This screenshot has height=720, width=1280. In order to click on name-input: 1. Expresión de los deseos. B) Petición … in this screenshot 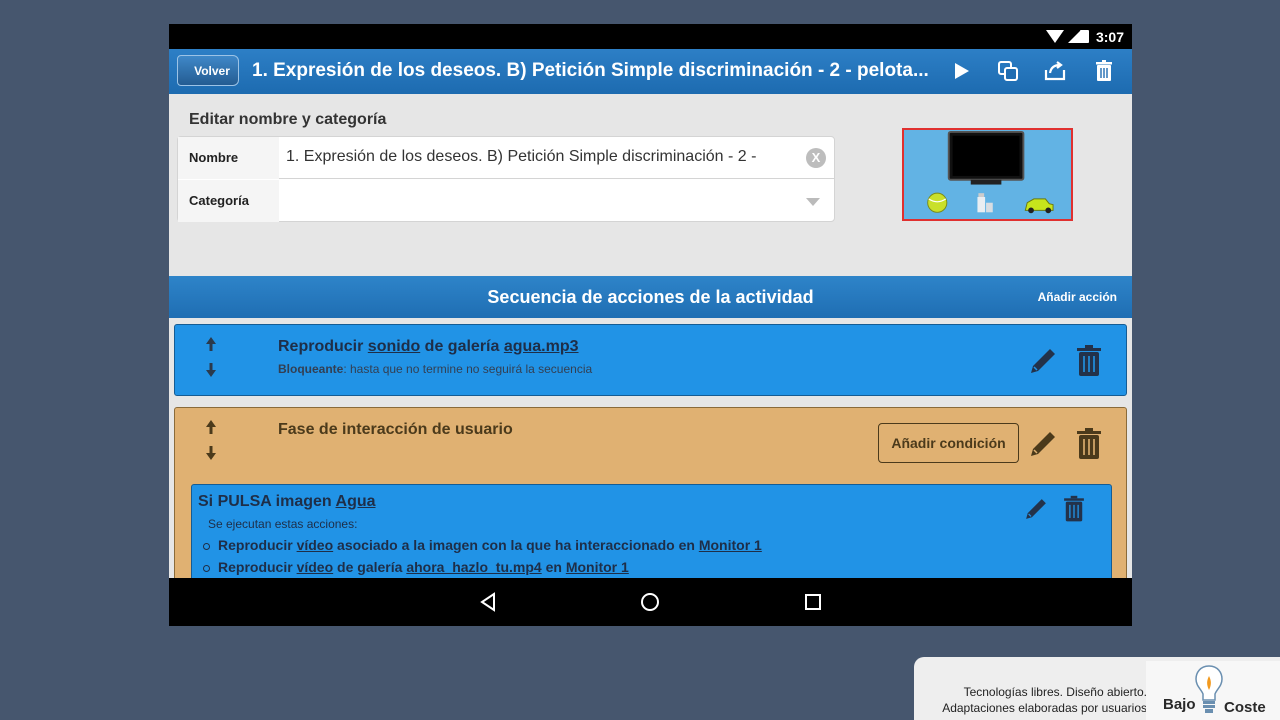, I will do `click(541, 157)`.